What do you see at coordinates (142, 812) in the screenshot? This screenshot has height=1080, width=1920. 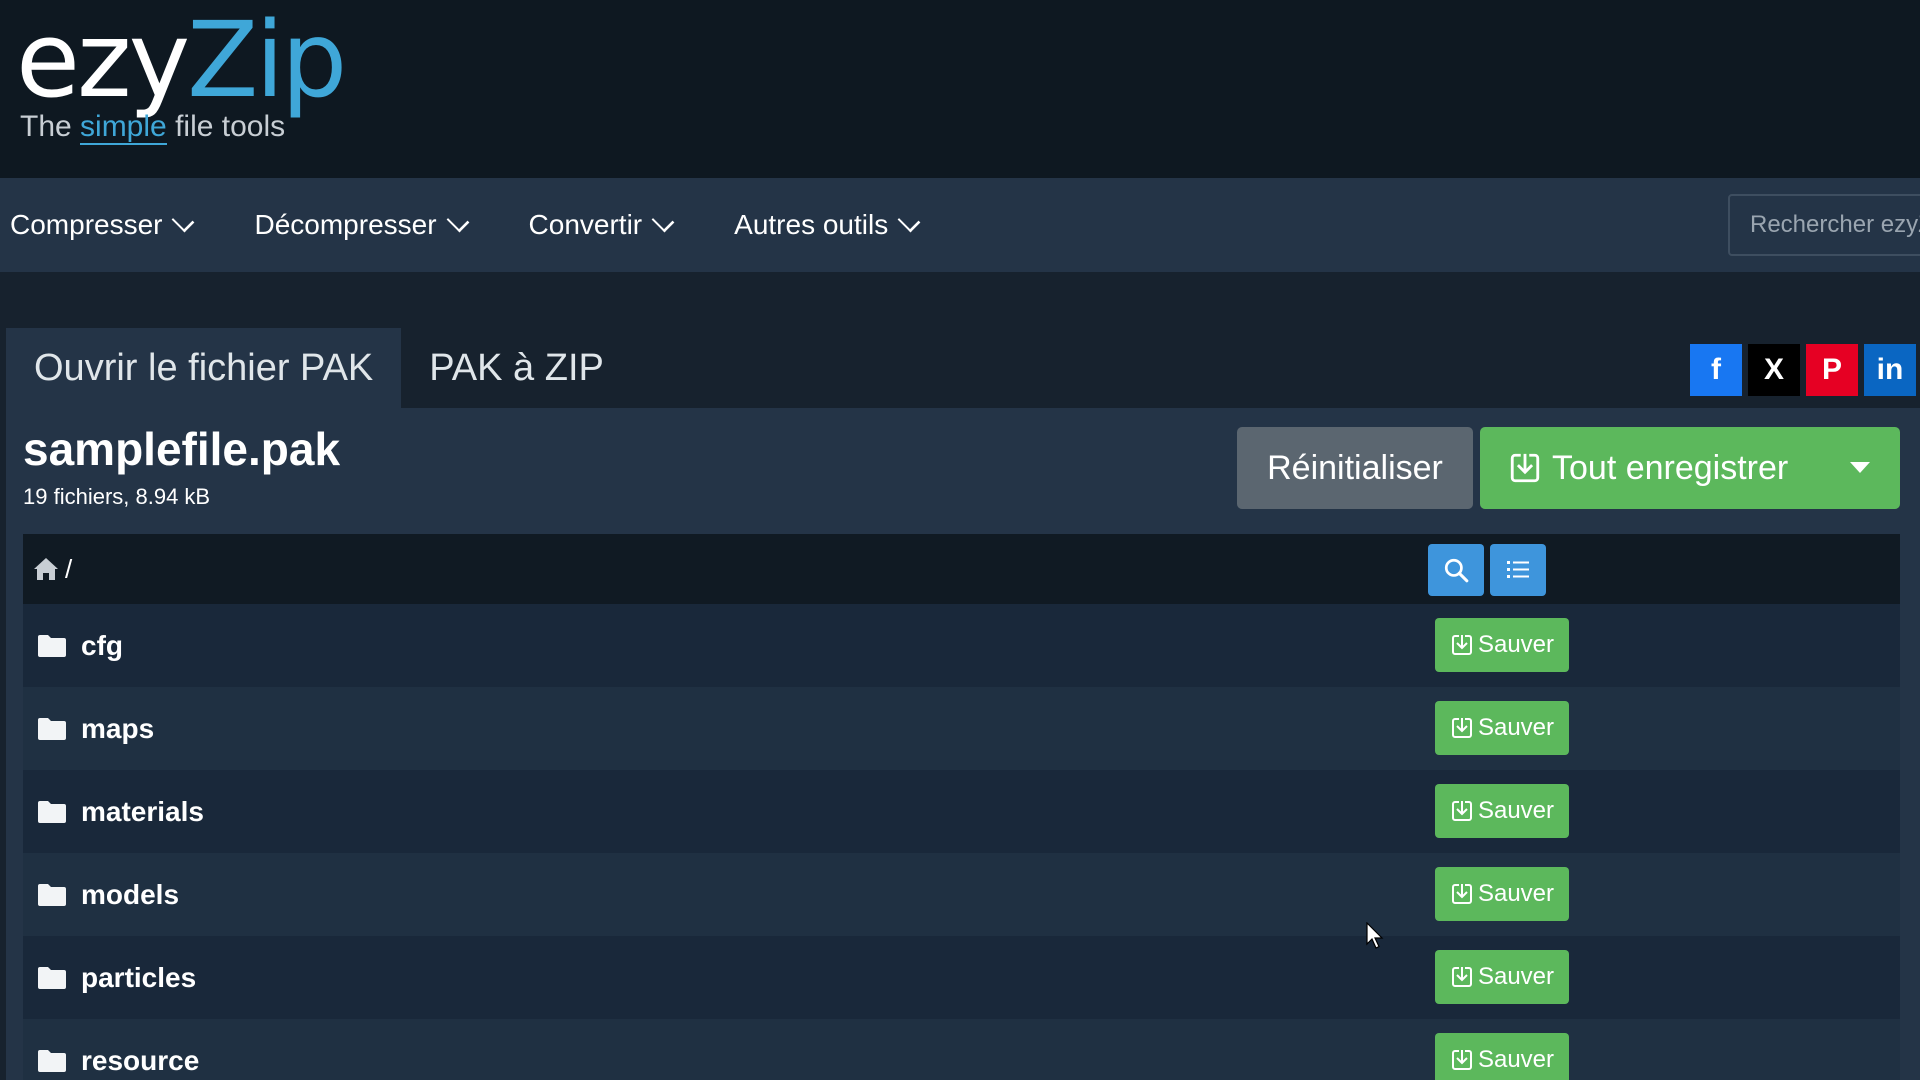 I see `folder-name: materials` at bounding box center [142, 812].